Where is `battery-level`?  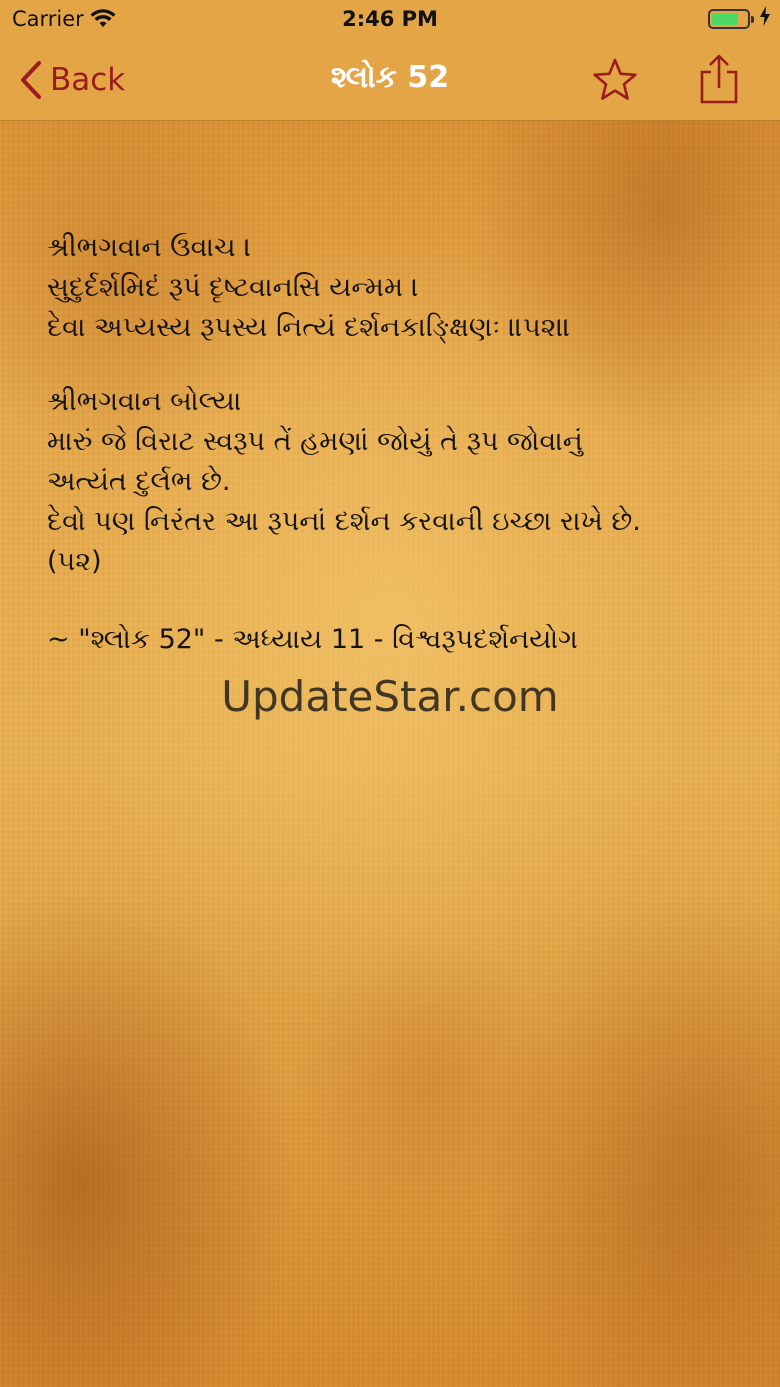 battery-level is located at coordinates (725, 19).